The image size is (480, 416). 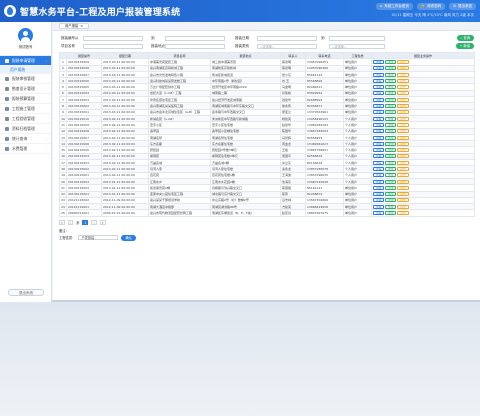 I want to click on page-number-input: 1, so click(x=85, y=222).